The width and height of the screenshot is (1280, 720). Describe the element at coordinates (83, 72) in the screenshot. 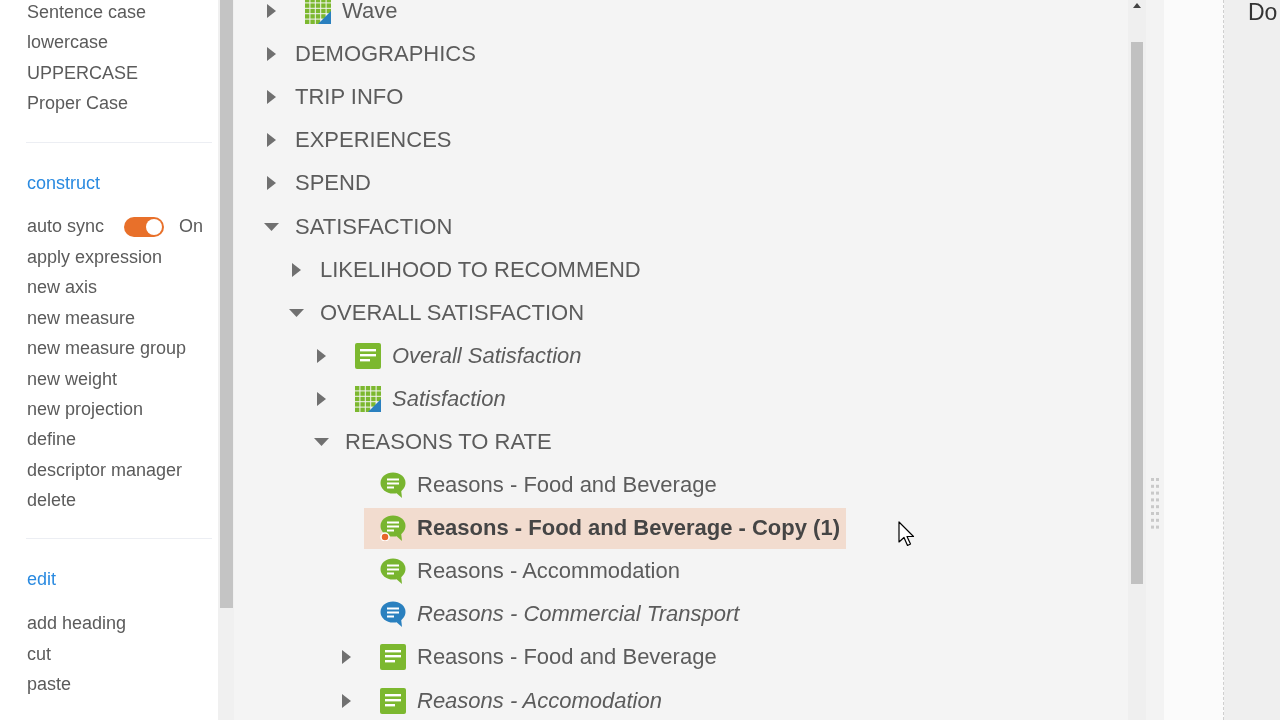

I see `menu-item: UPPERCASE` at that location.